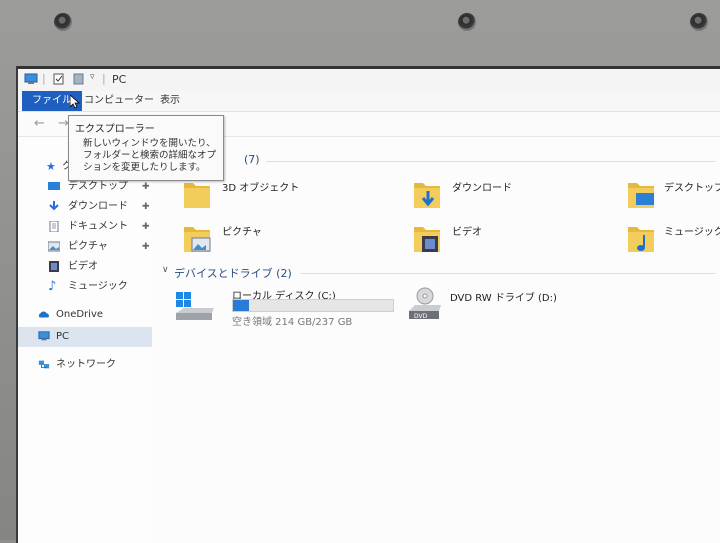  What do you see at coordinates (673, 241) in the screenshot?
I see `folder-music: ミュージック` at bounding box center [673, 241].